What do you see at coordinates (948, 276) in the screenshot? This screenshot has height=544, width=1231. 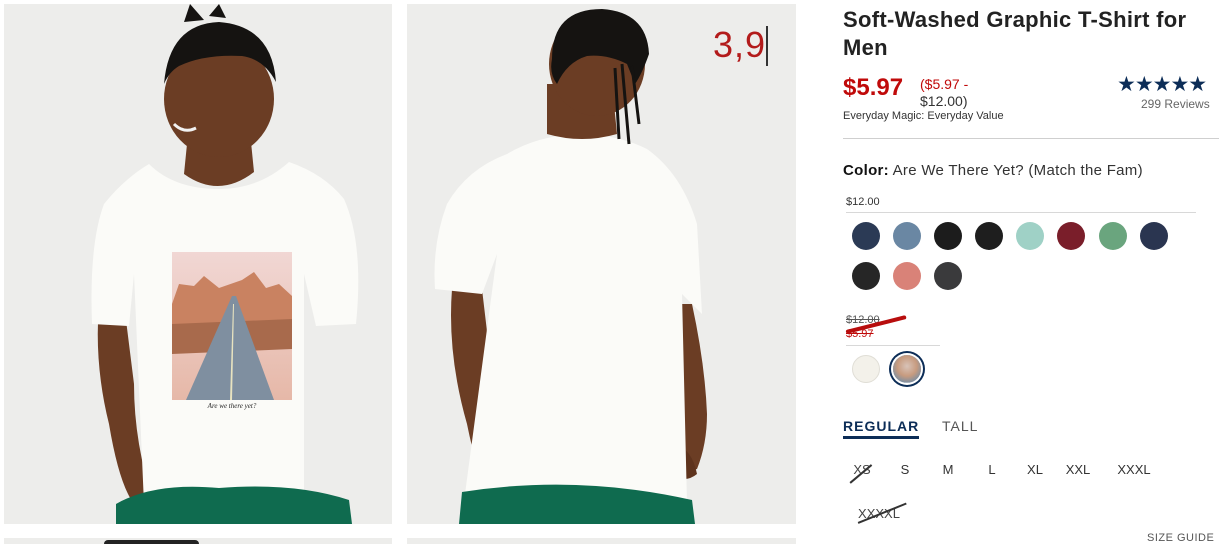 I see `color-swatch-dark-gray` at bounding box center [948, 276].